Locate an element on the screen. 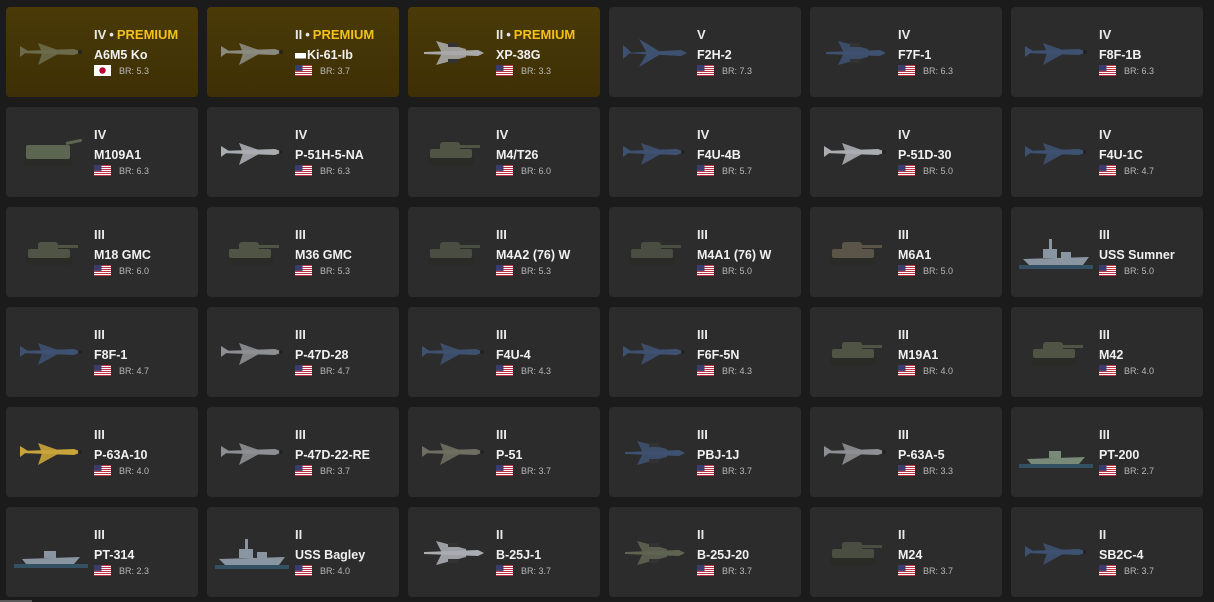  vehicle-card-28: III PBJ-1J BR: 3.7 is located at coordinates (705, 452).